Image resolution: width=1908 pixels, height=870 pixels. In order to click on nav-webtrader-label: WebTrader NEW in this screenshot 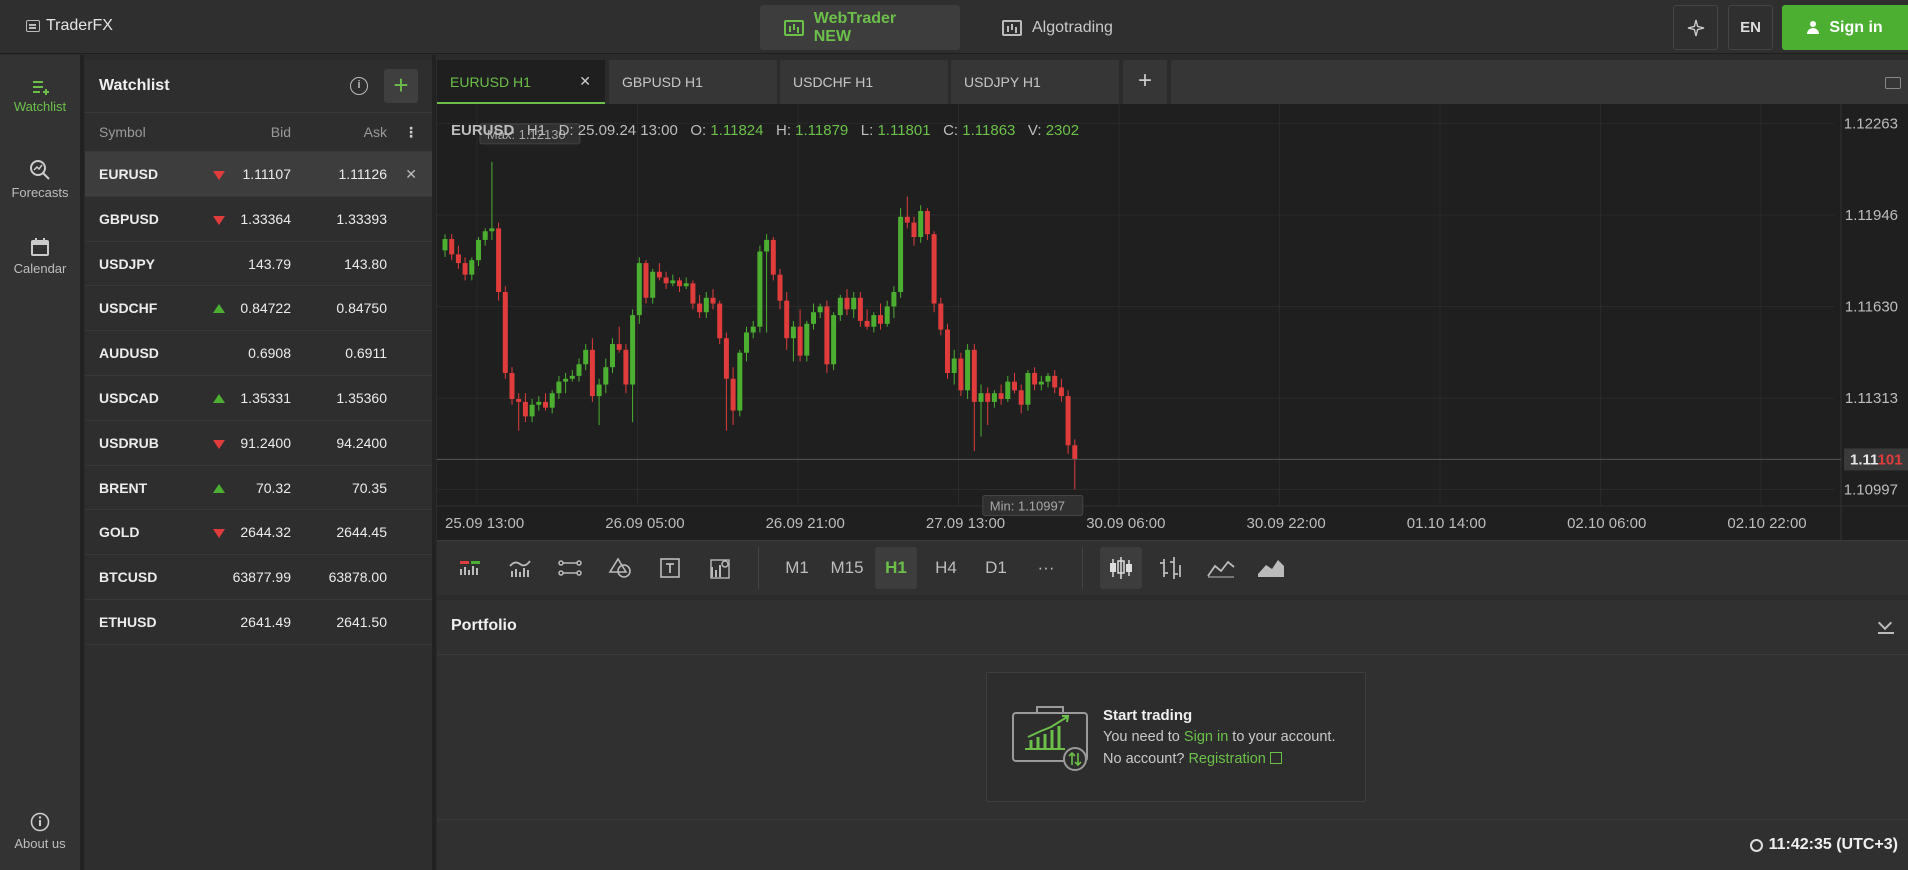, I will do `click(855, 27)`.